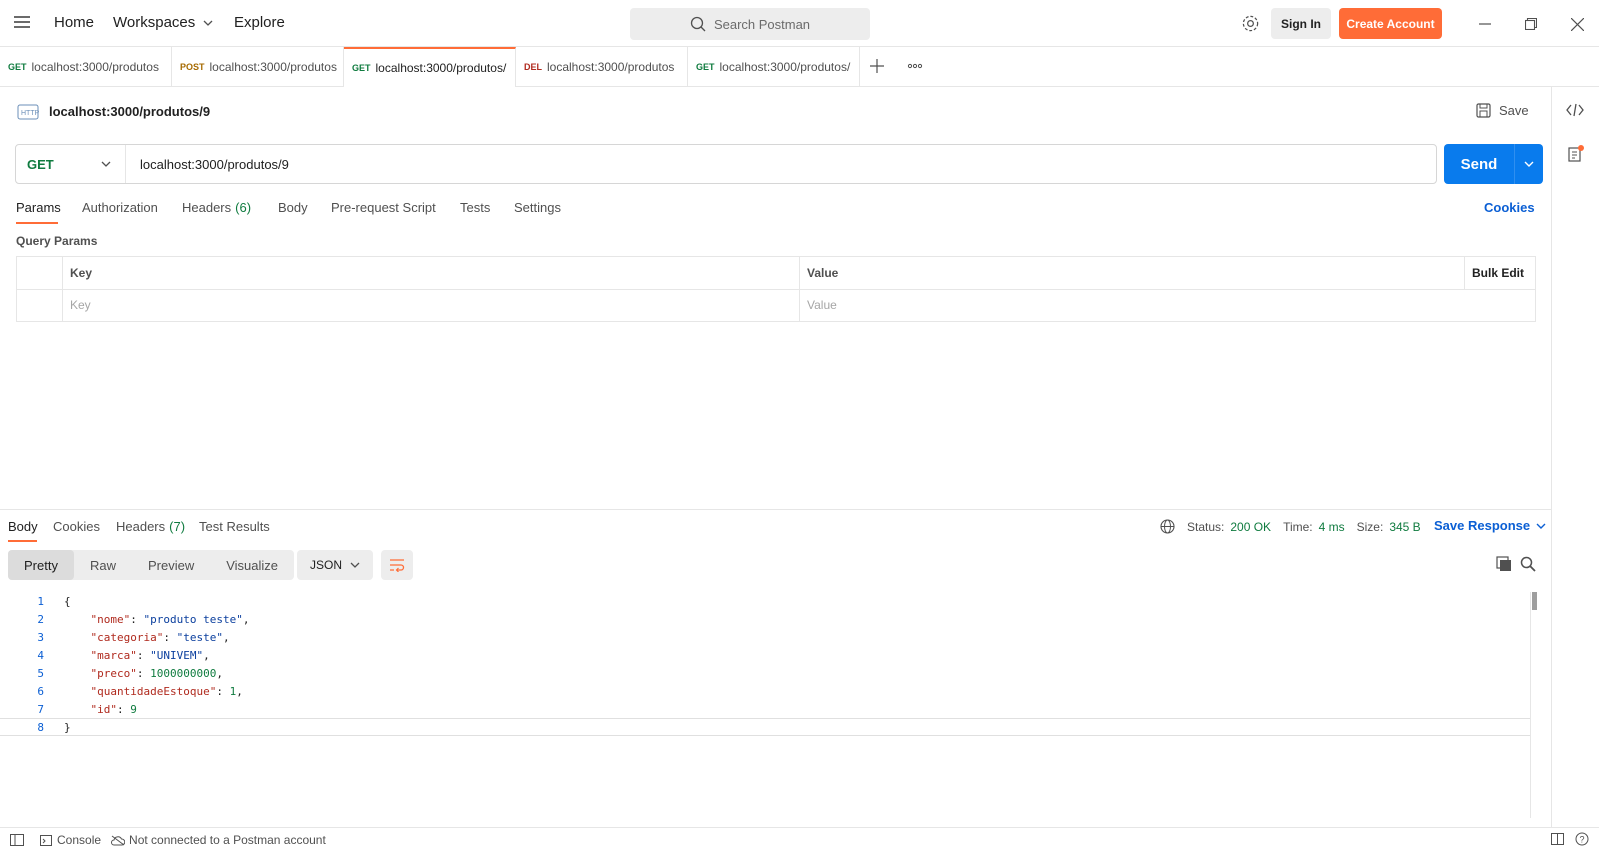 This screenshot has height=852, width=1599. Describe the element at coordinates (81, 273) in the screenshot. I see `column-header-key: Key` at that location.